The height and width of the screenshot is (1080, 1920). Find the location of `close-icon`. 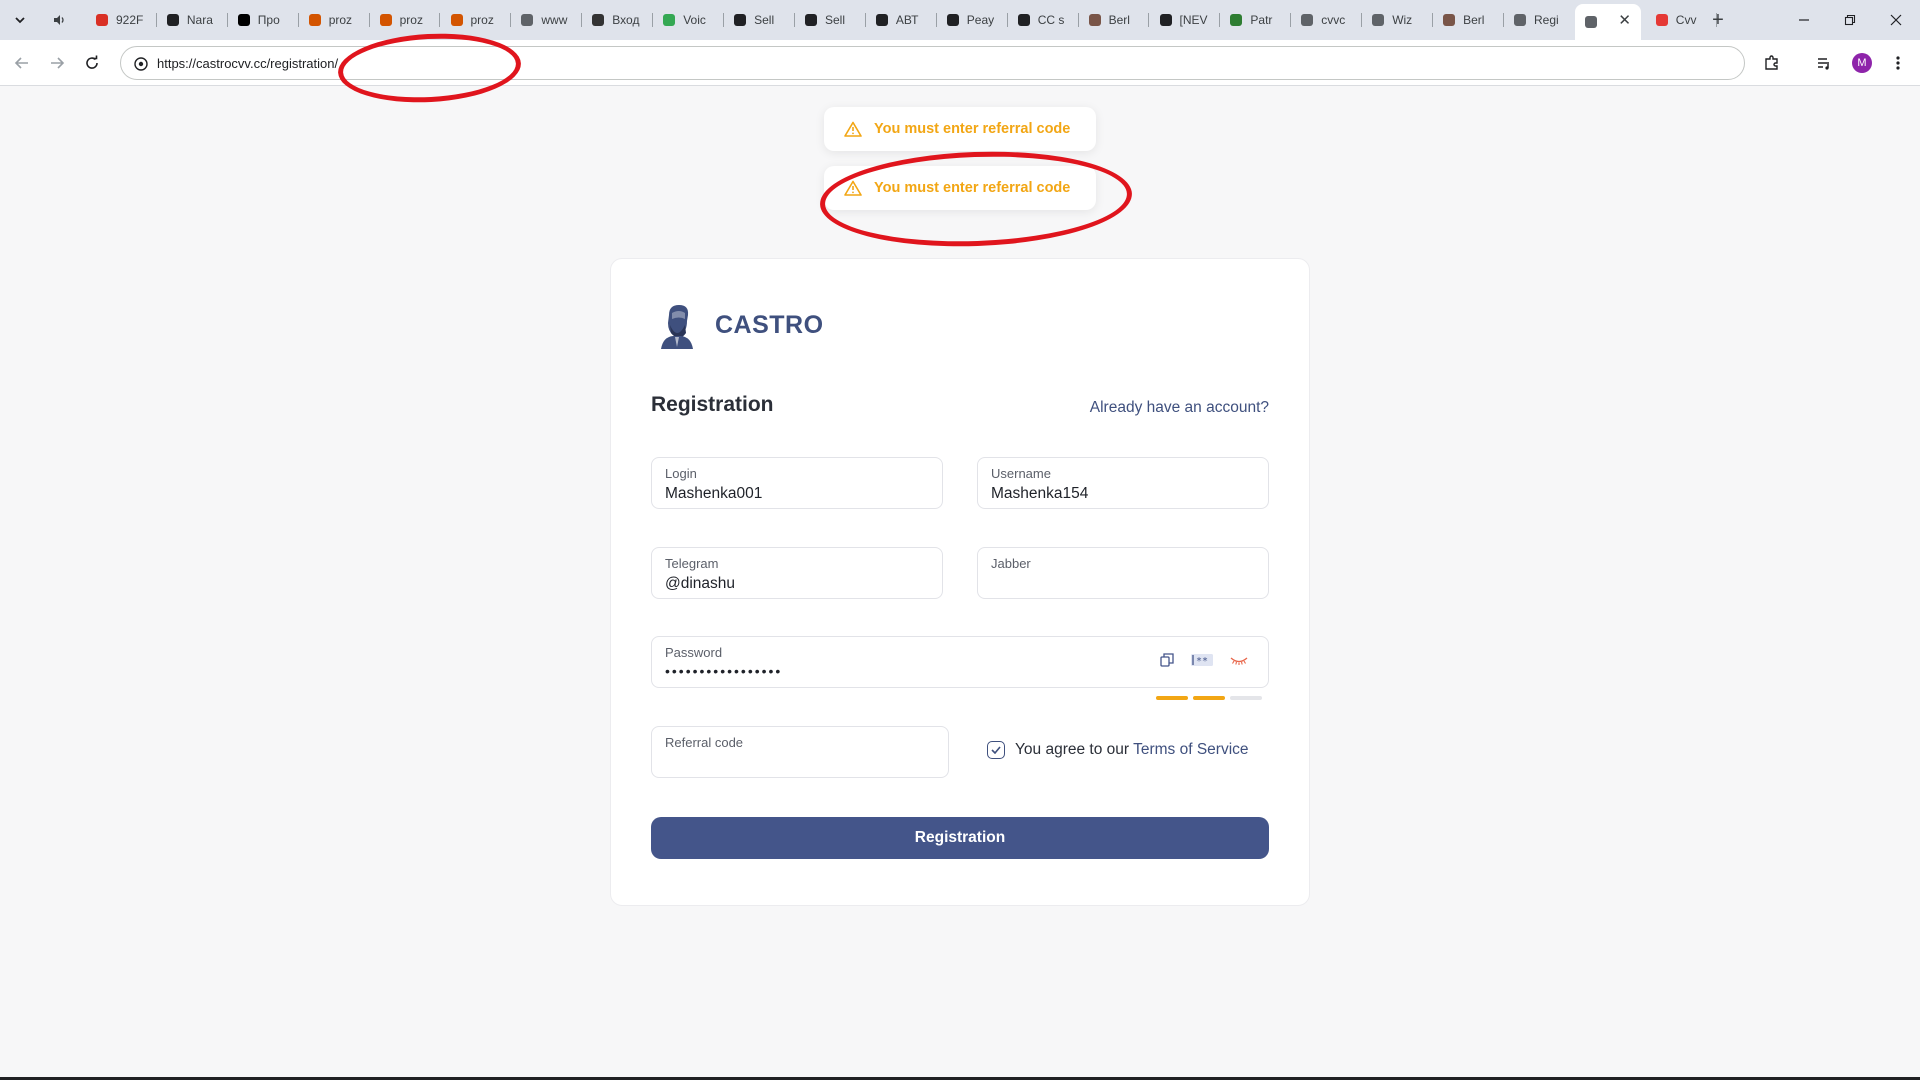

close-icon is located at coordinates (1896, 20).